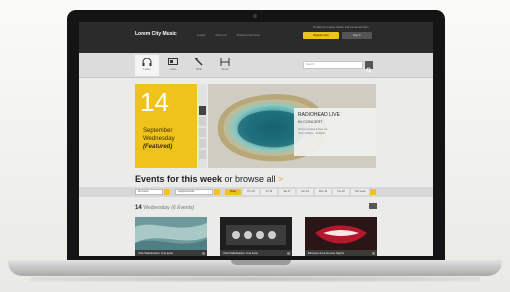  Describe the element at coordinates (202, 110) in the screenshot. I see `pager-arrow-icon` at that location.